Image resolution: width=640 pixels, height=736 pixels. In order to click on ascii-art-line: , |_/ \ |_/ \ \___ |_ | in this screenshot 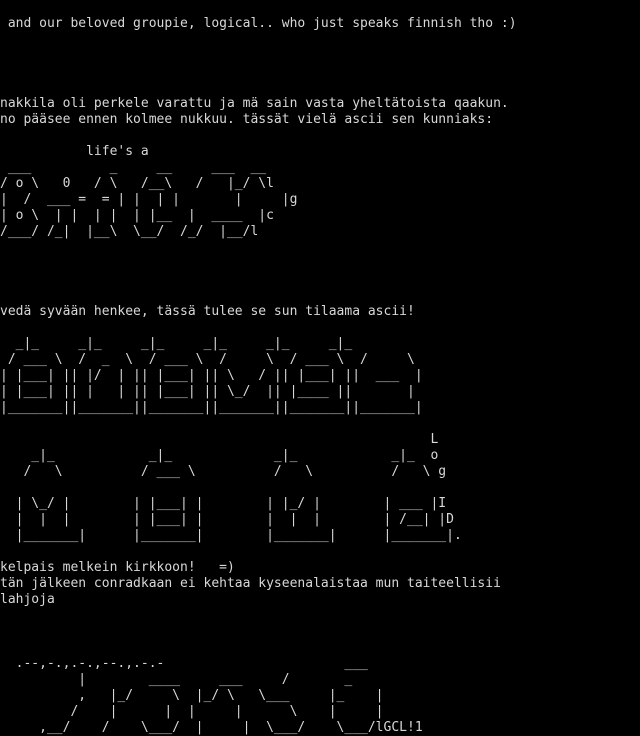, I will do `click(192, 695)`.